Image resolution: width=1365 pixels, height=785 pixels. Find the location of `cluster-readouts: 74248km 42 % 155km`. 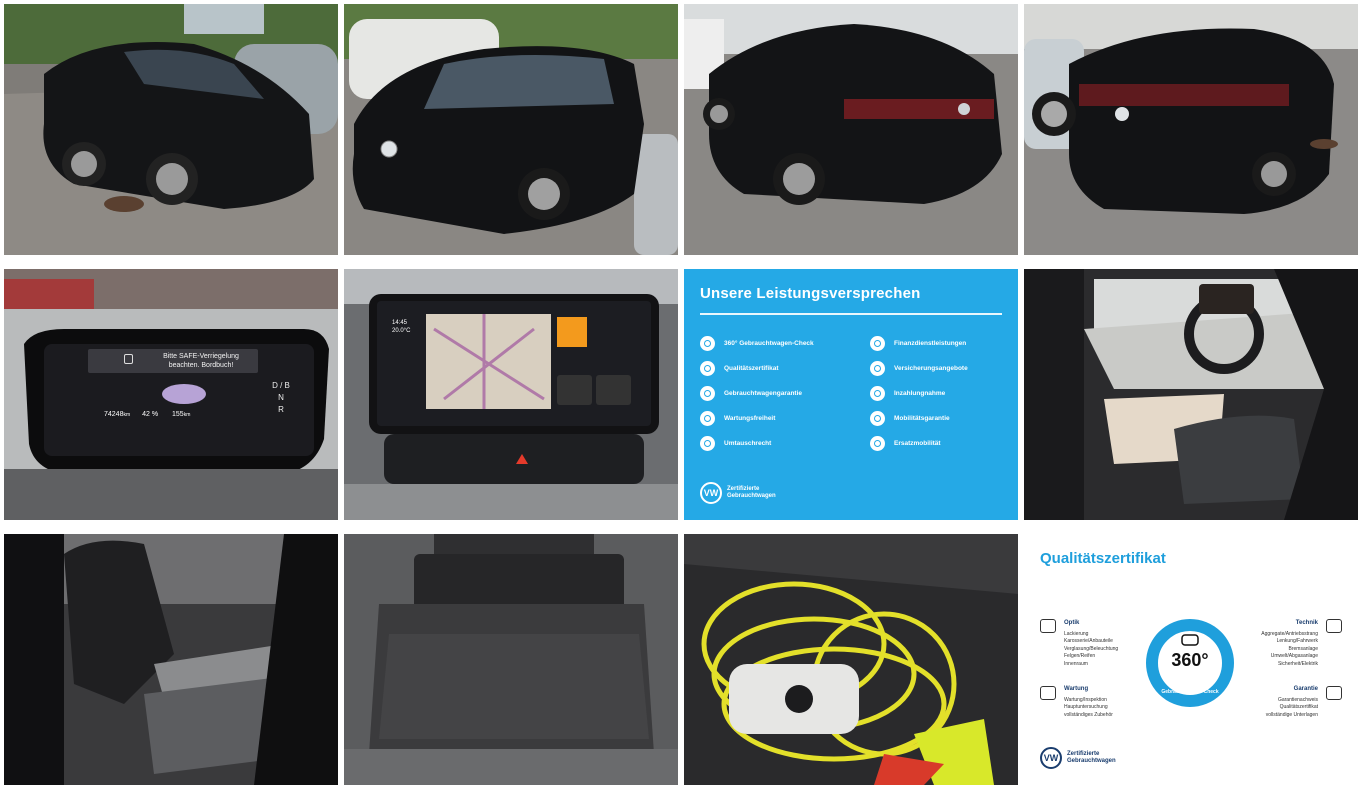

cluster-readouts: 74248km 42 % 155km is located at coordinates (147, 414).